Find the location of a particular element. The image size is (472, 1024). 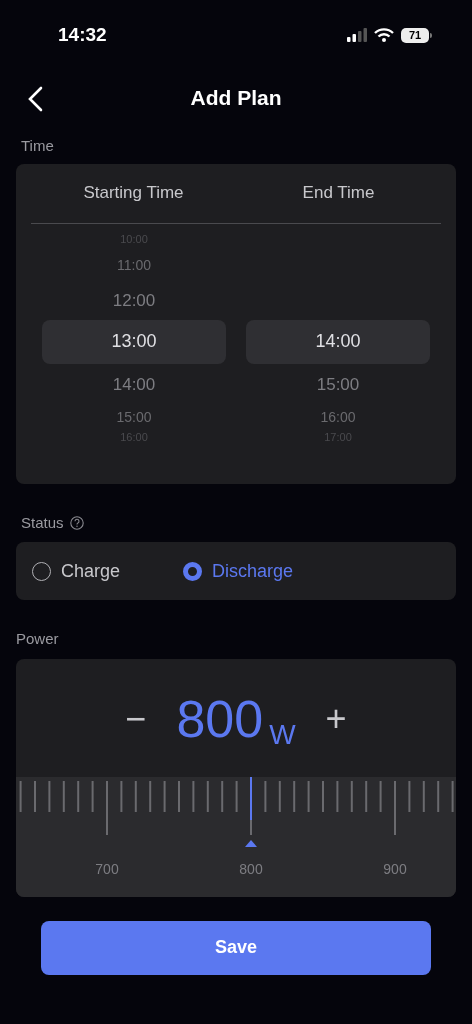

column-heading: Starting Time is located at coordinates (133, 193).